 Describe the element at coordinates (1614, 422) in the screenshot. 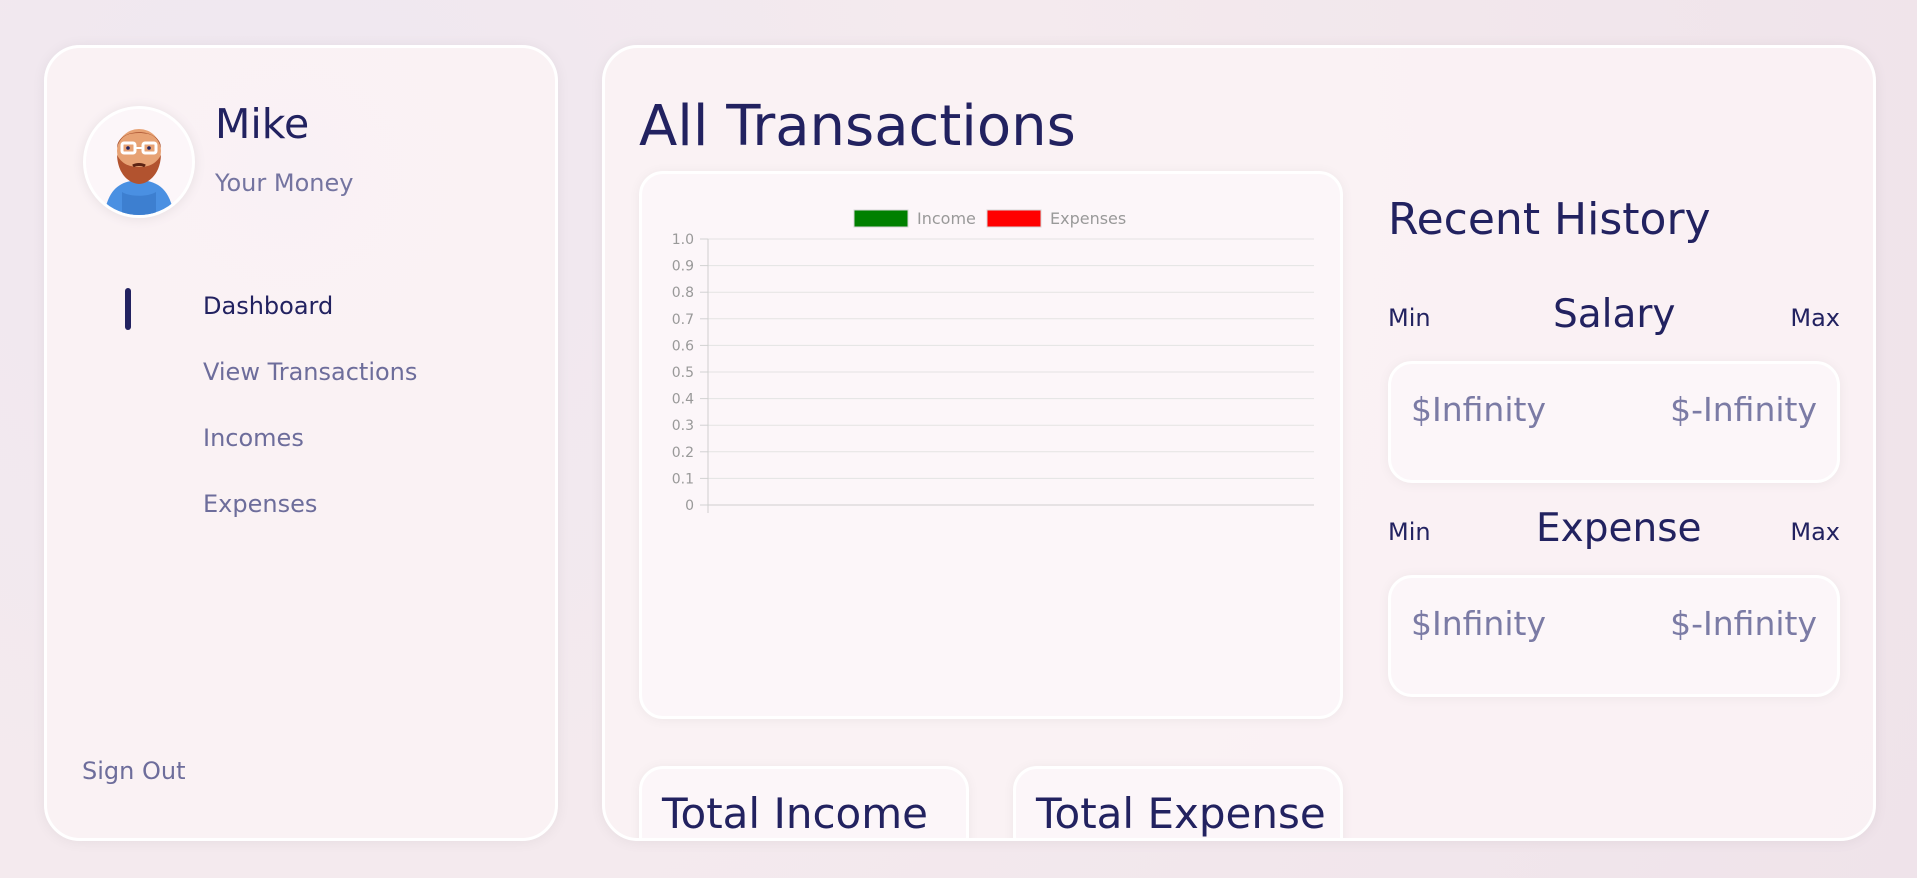

I see `salary-history-card: $Infinity $-Infinity` at that location.